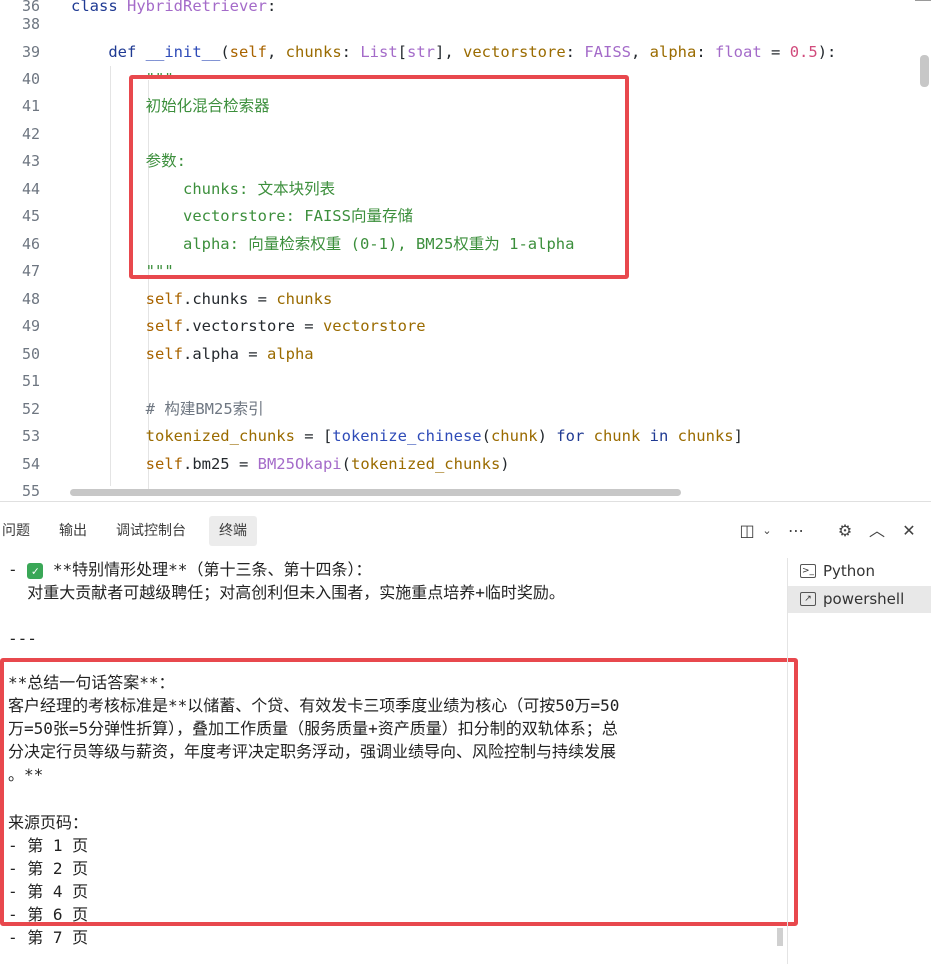 This screenshot has width=931, height=964. What do you see at coordinates (845, 531) in the screenshot?
I see `settings-sliders-icon: ⚙` at bounding box center [845, 531].